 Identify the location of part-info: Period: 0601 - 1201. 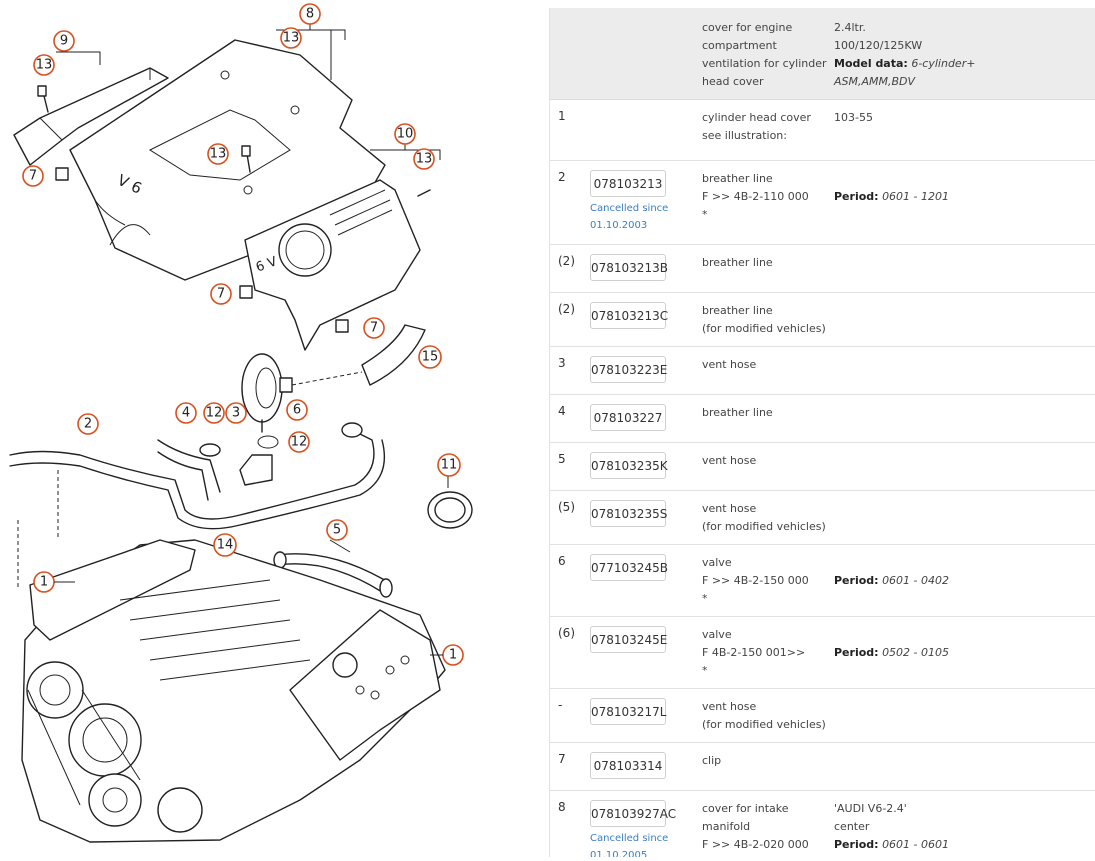
(891, 197).